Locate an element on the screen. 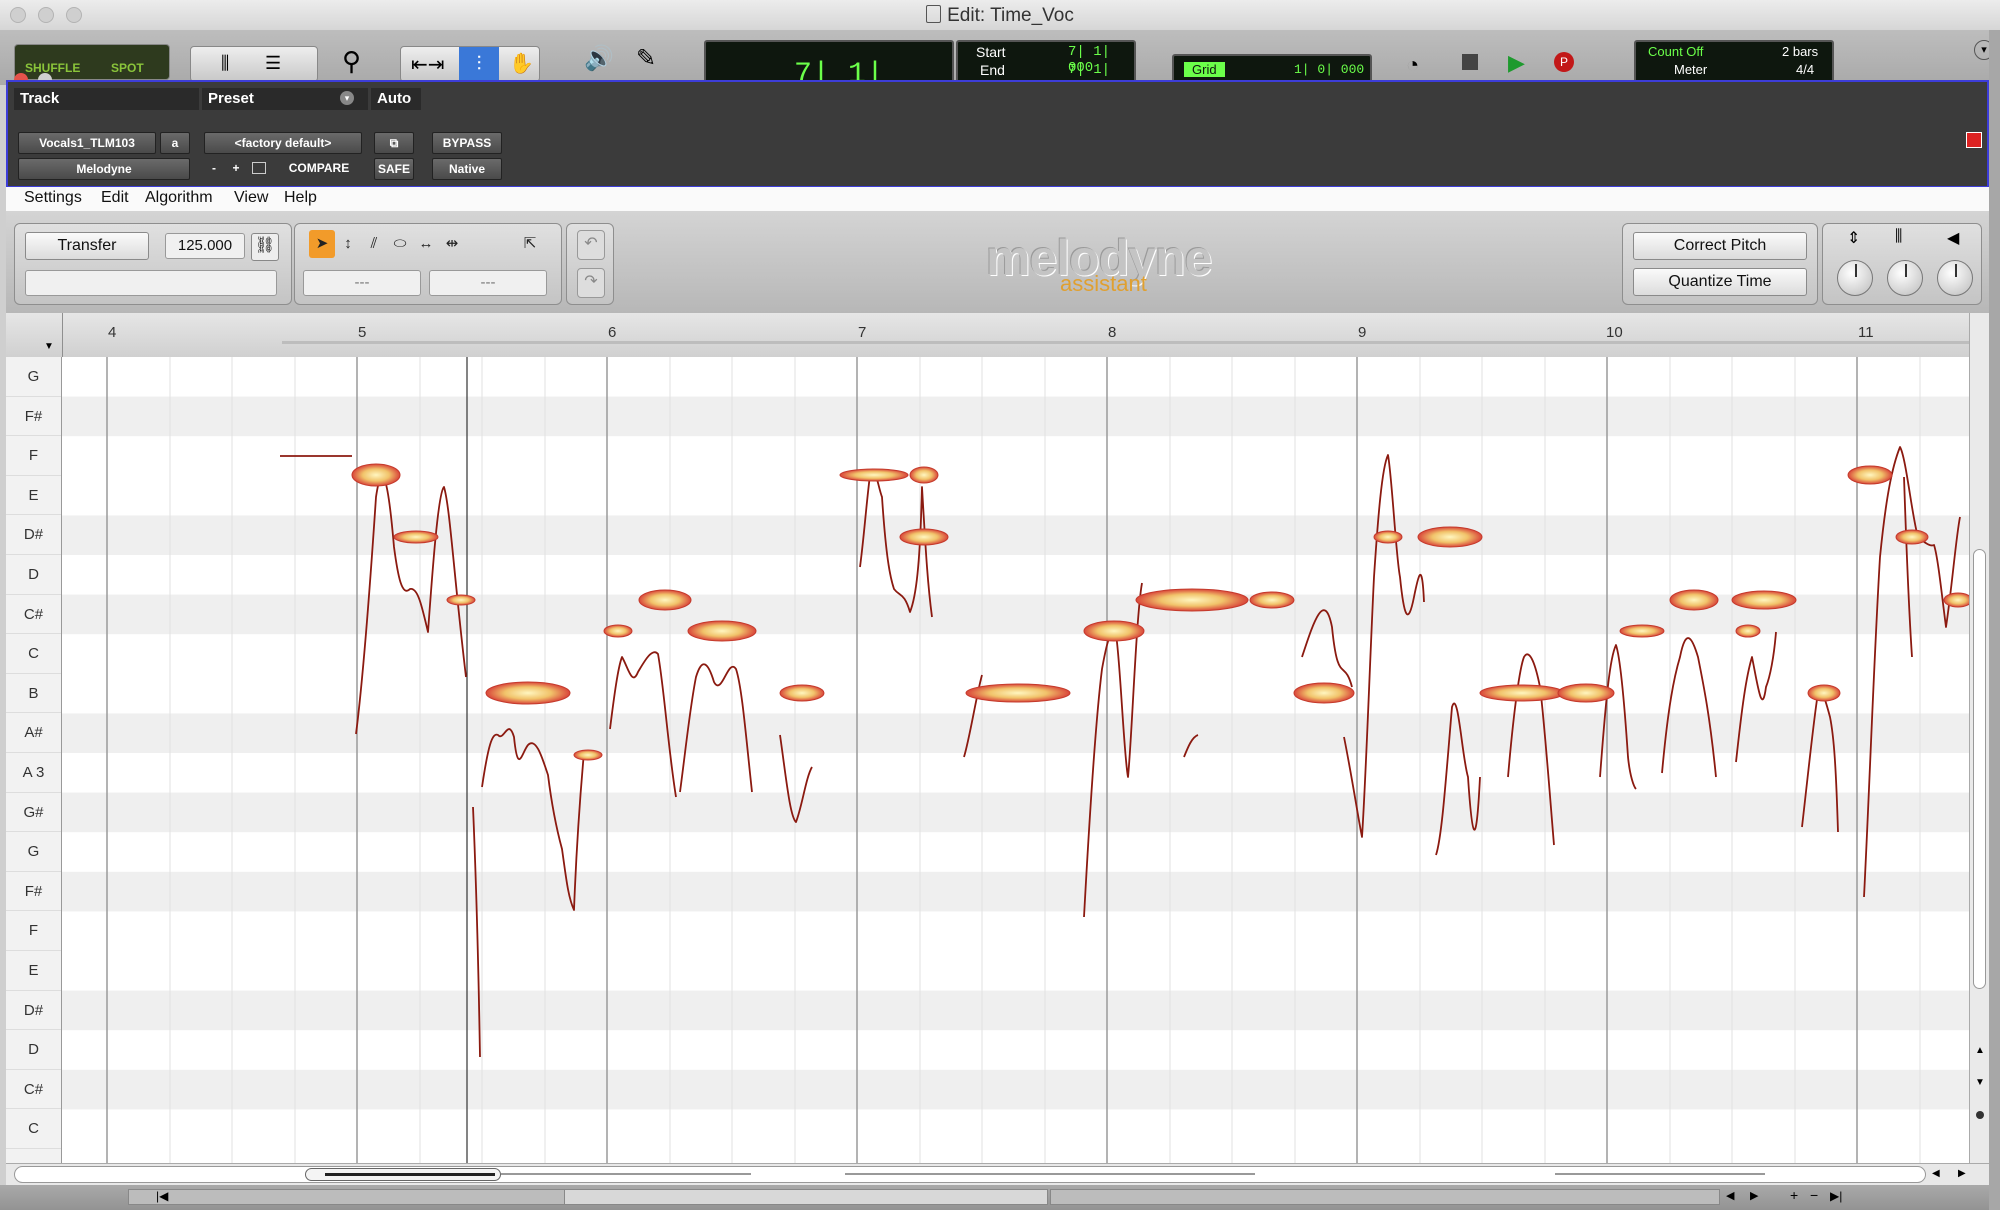  volume-knob is located at coordinates (1955, 278).